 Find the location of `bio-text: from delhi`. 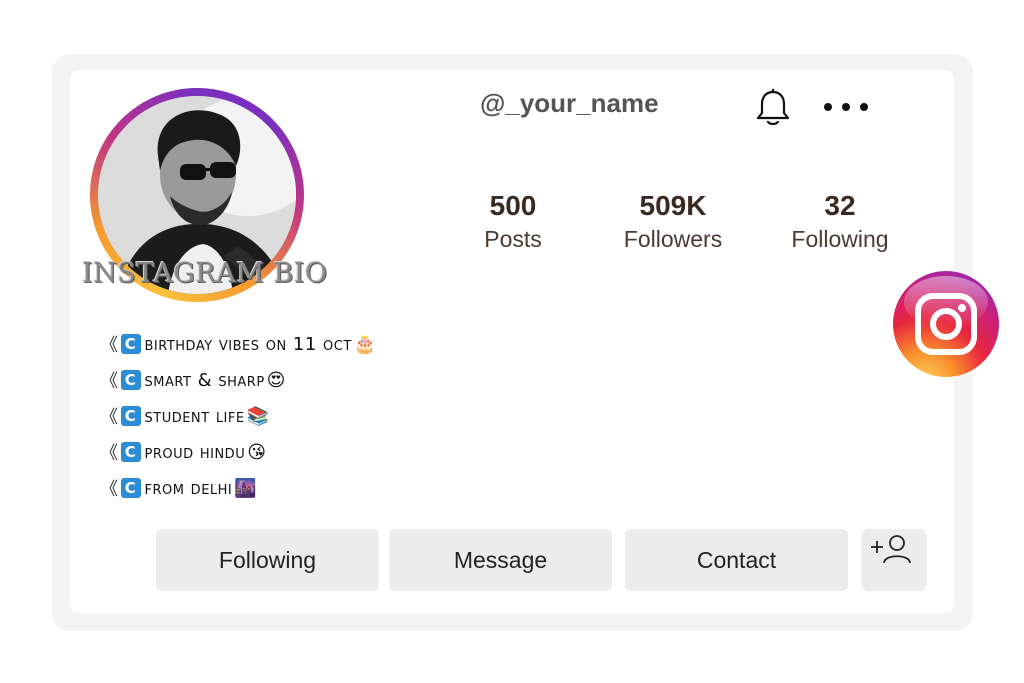

bio-text: from delhi is located at coordinates (188, 488).